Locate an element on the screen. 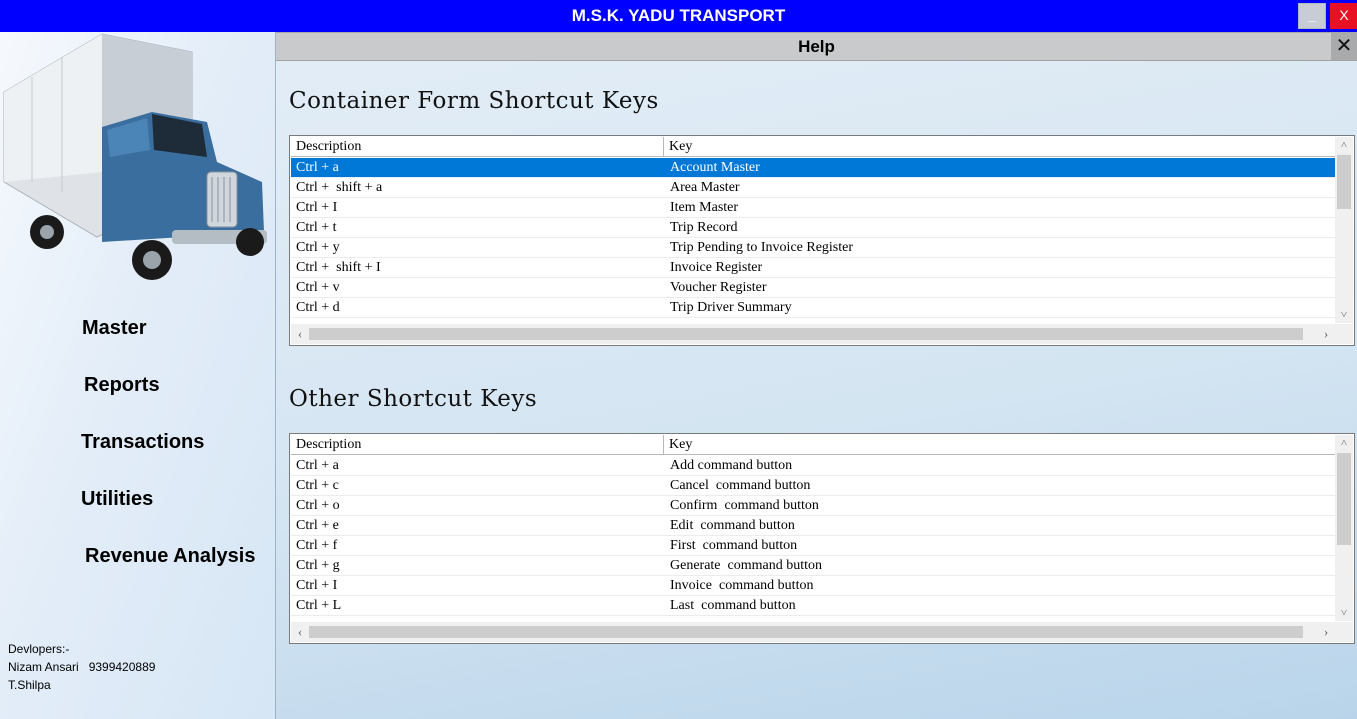  menu-revenue-analysis: Revenue Analysis is located at coordinates (170, 556).